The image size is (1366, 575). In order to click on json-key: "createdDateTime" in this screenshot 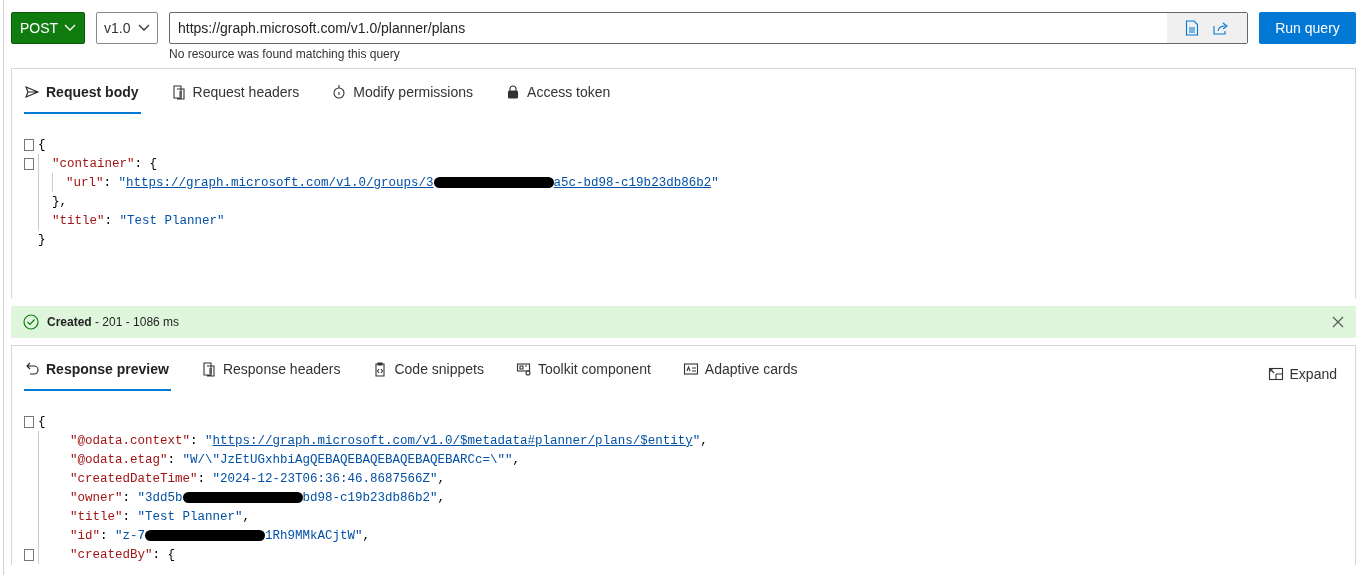, I will do `click(134, 478)`.